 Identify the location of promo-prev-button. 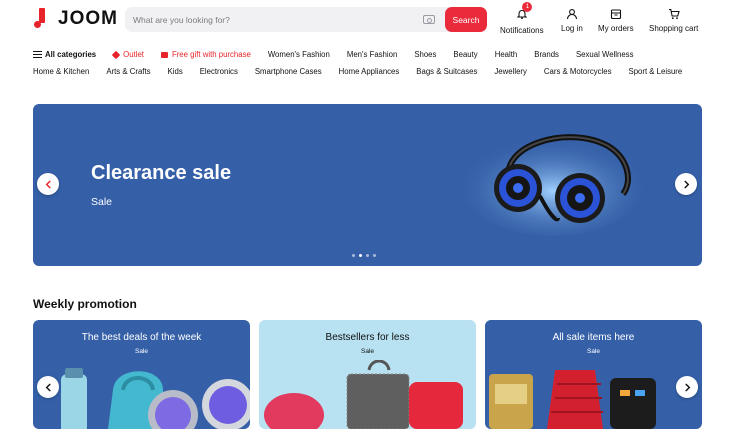
(48, 387).